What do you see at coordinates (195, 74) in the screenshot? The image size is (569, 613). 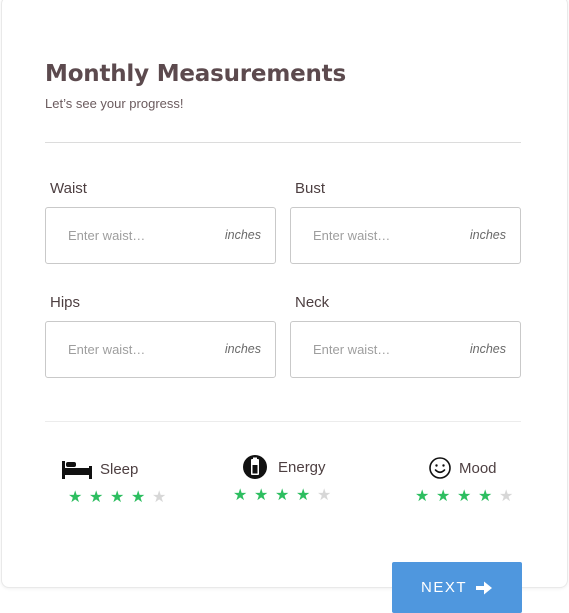 I see `page-title: Monthly Measurements` at bounding box center [195, 74].